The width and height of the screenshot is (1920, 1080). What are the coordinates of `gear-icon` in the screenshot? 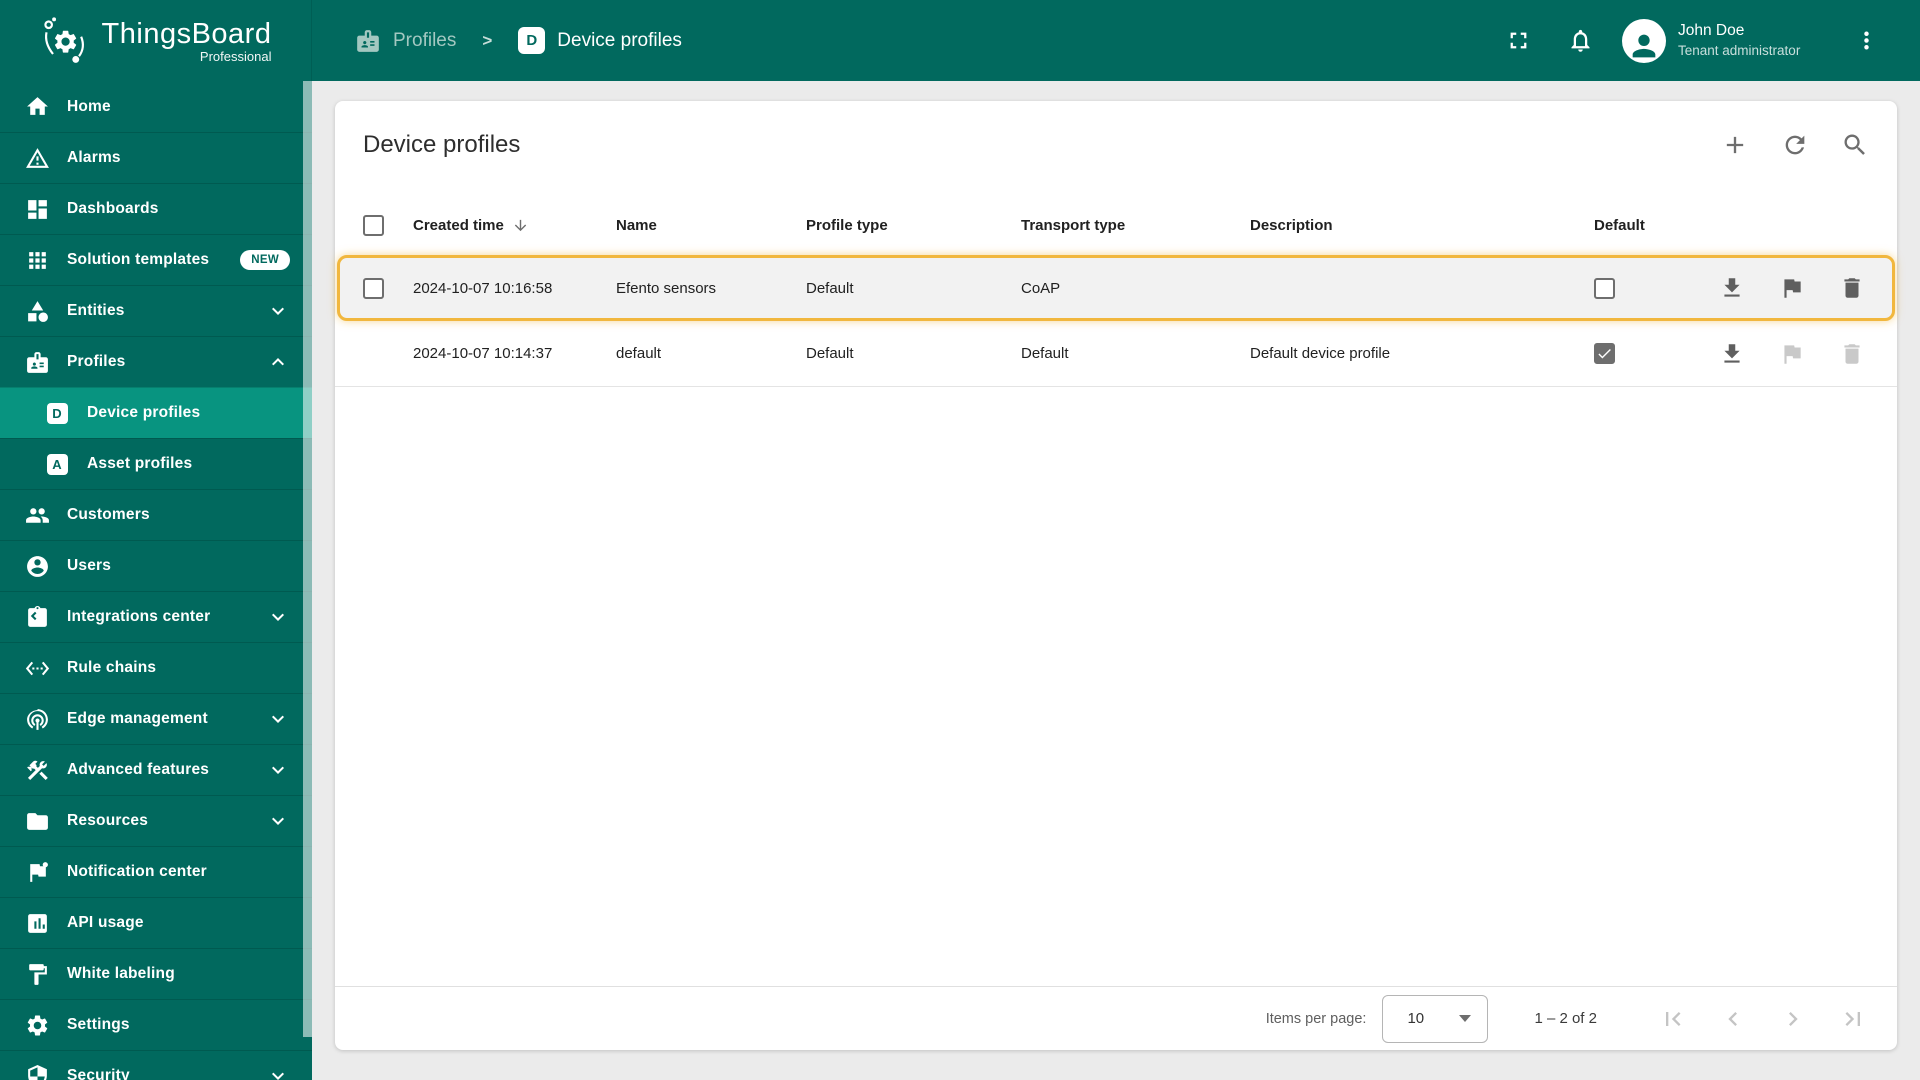 It's located at (37, 1025).